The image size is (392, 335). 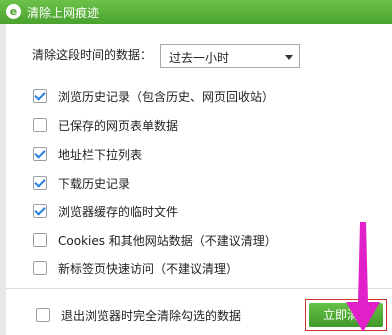 I want to click on time-range-value: 过去一小时, so click(x=199, y=58).